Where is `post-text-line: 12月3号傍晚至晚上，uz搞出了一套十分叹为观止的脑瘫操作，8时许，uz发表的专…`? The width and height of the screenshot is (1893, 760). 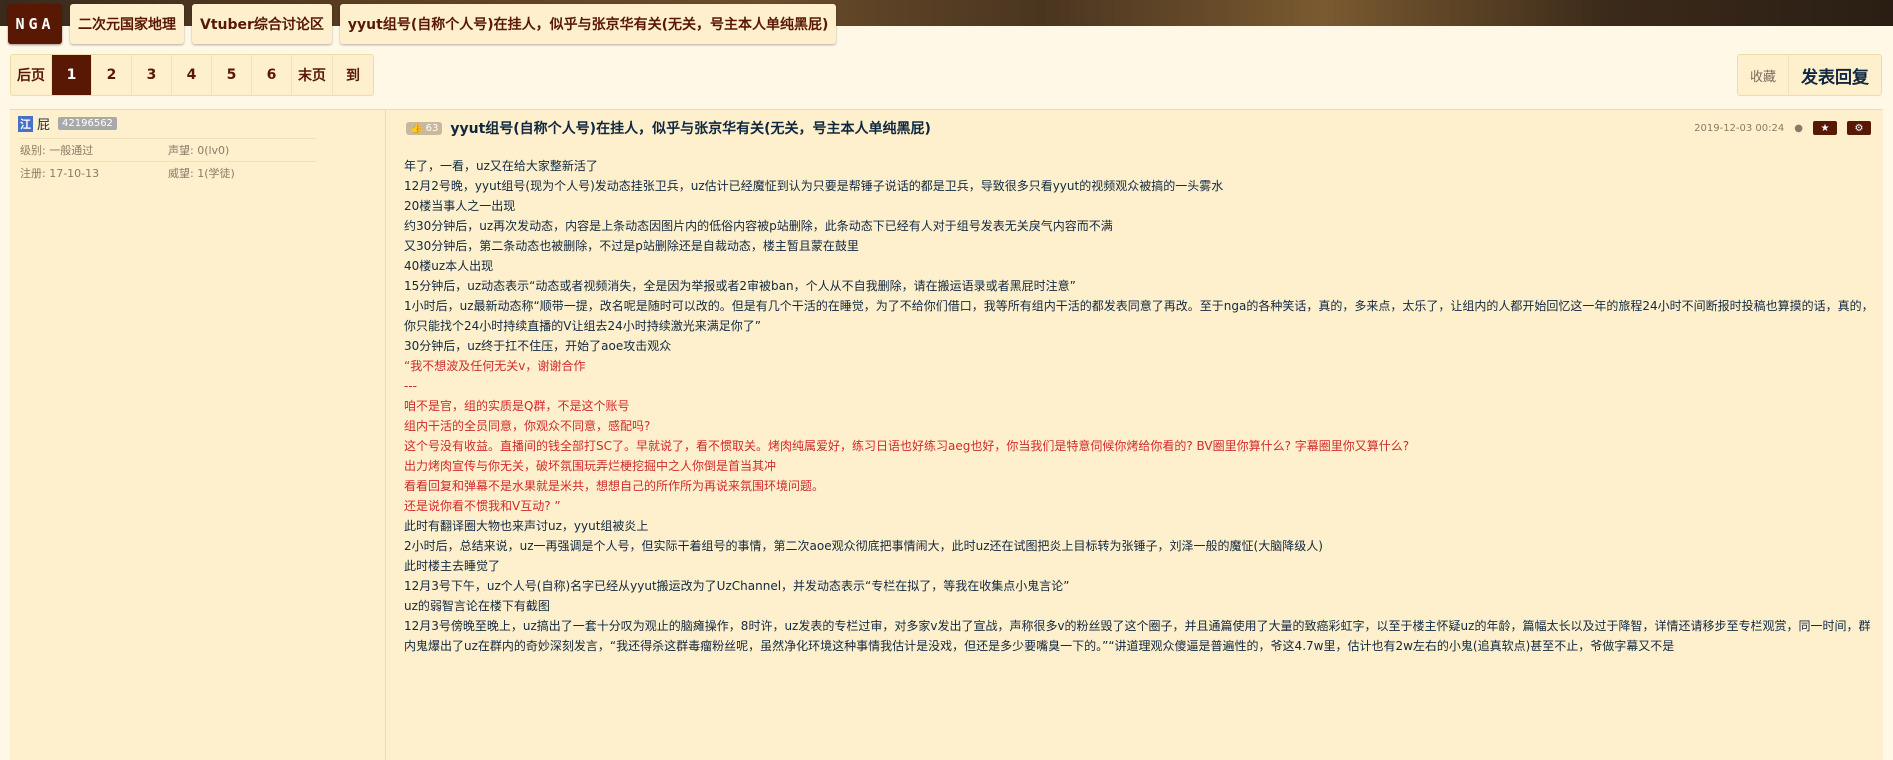
post-text-line: 12月3号傍晚至晚上，uz搞出了一套十分叹为观止的脑瘫操作，8时许，uz发表的专… is located at coordinates (1137, 636).